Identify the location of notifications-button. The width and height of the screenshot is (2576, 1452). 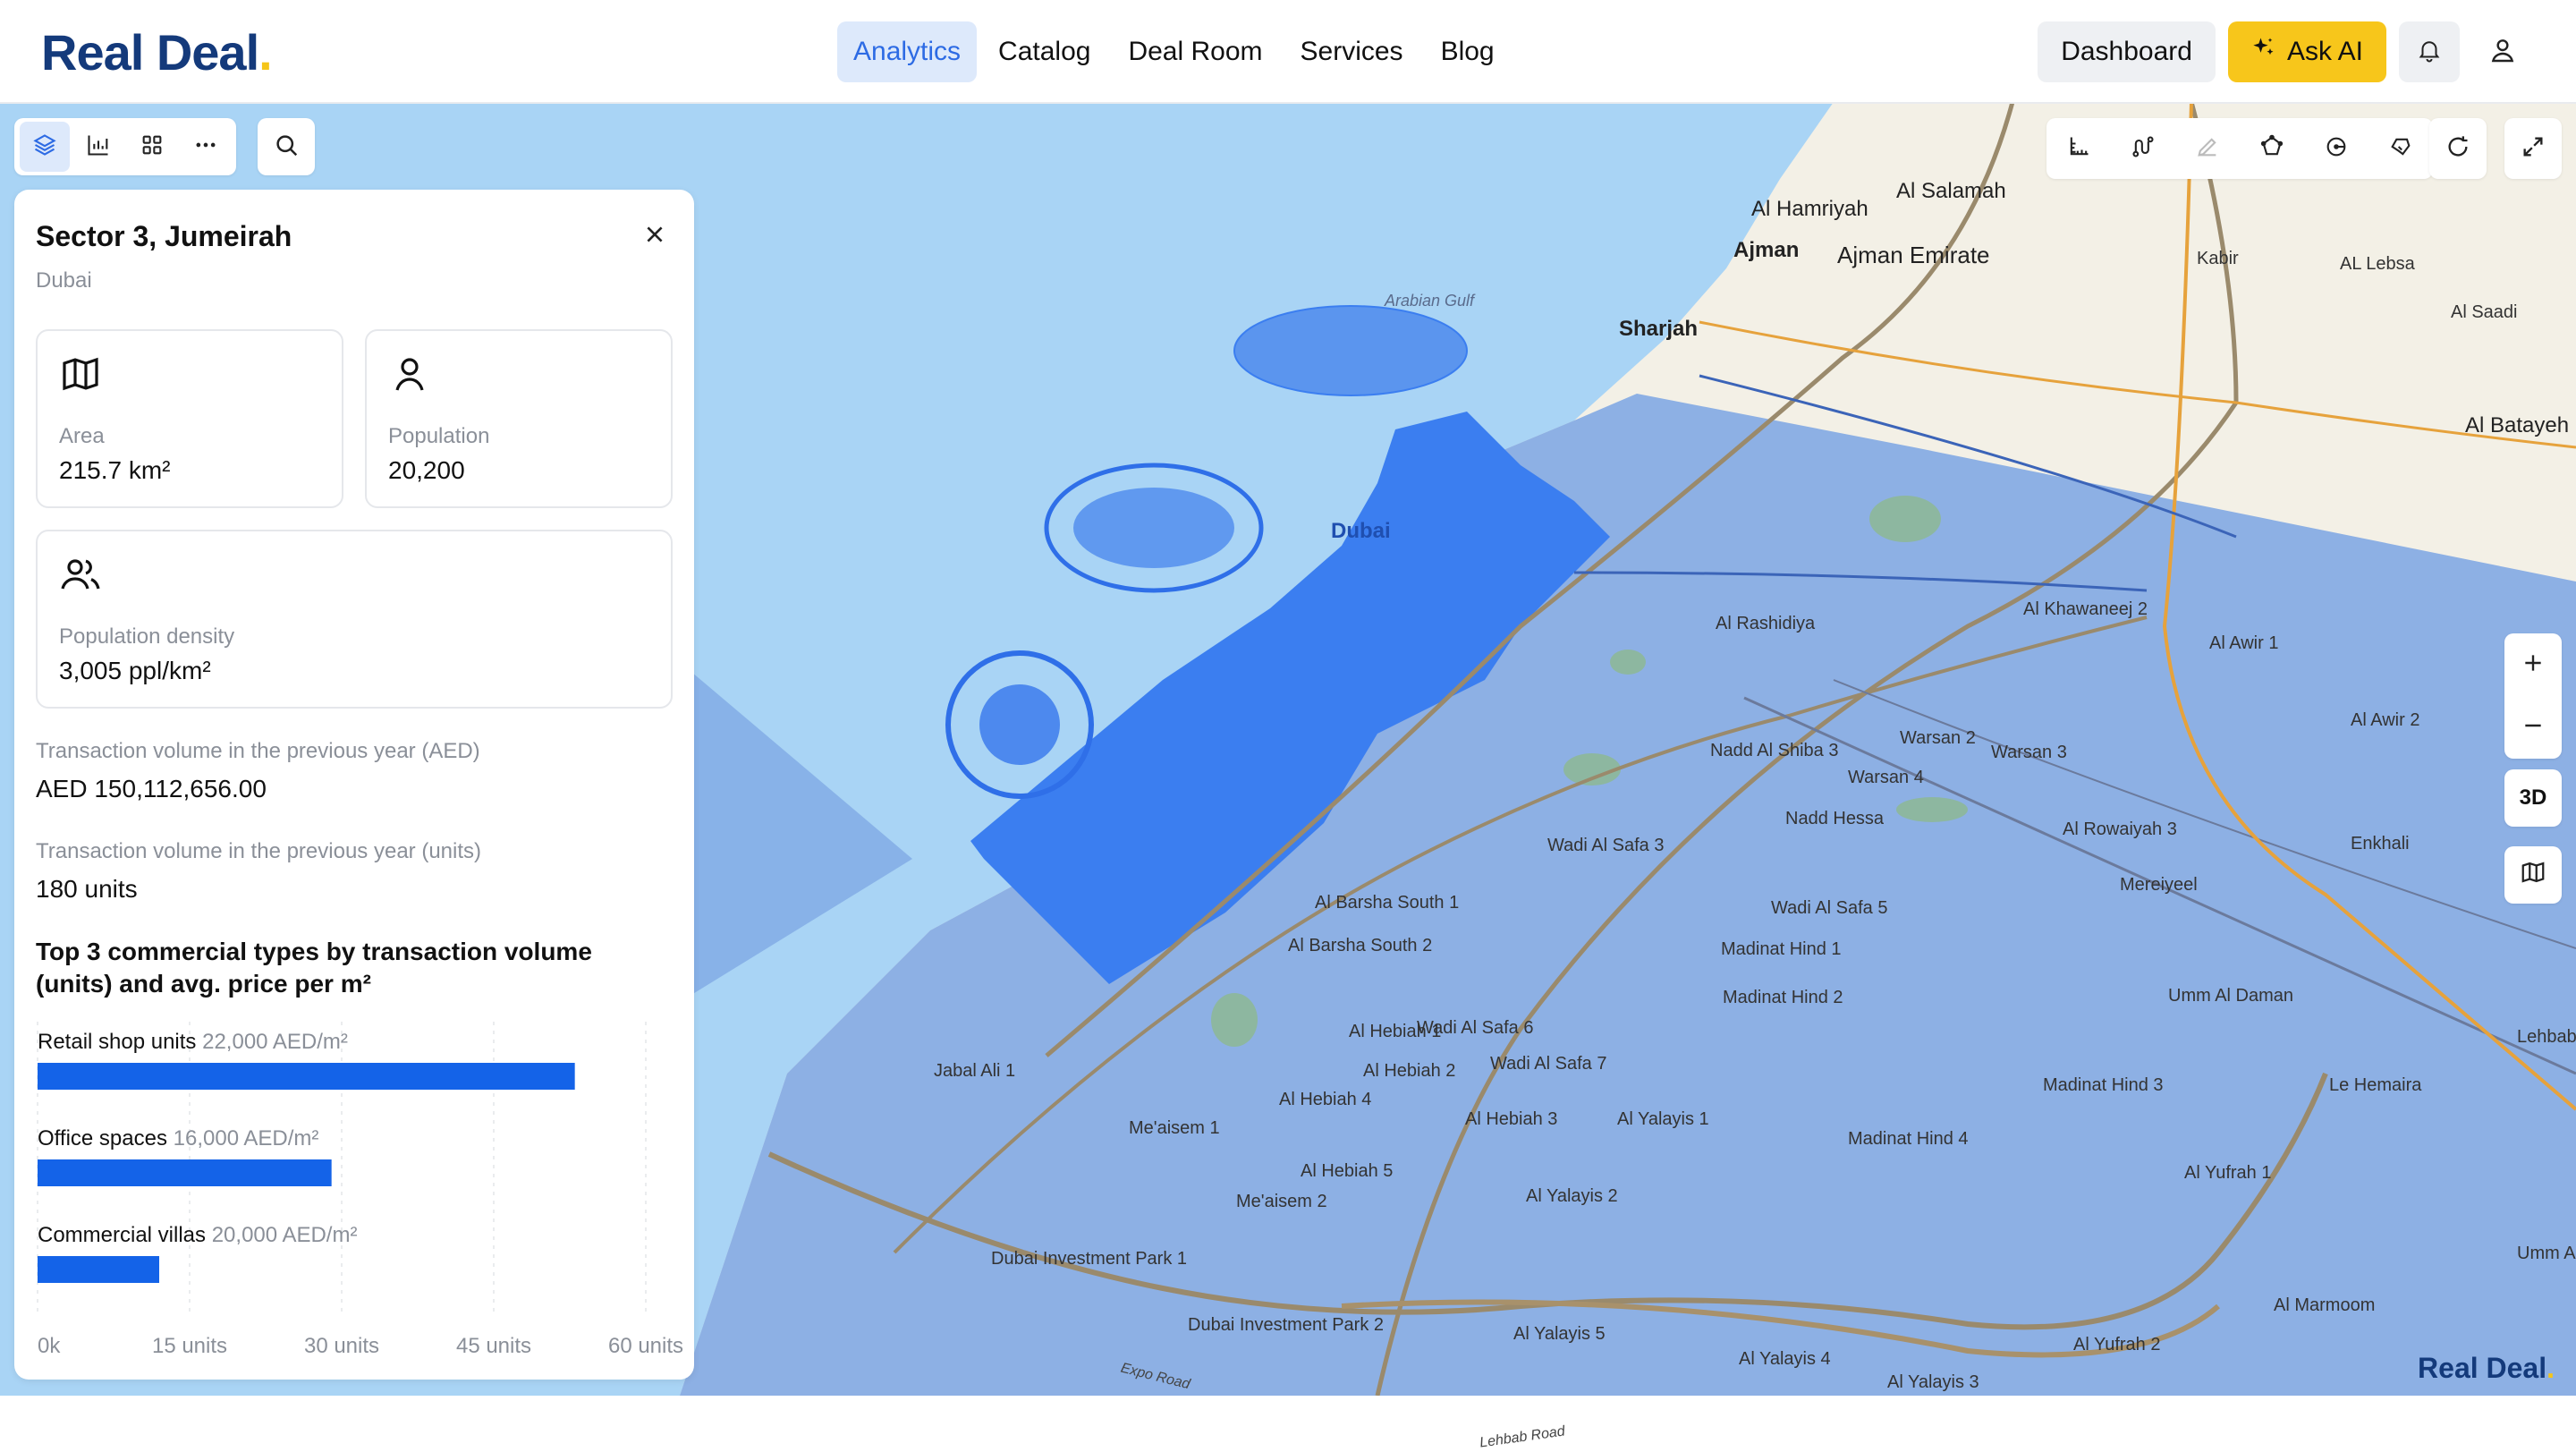
(2429, 51).